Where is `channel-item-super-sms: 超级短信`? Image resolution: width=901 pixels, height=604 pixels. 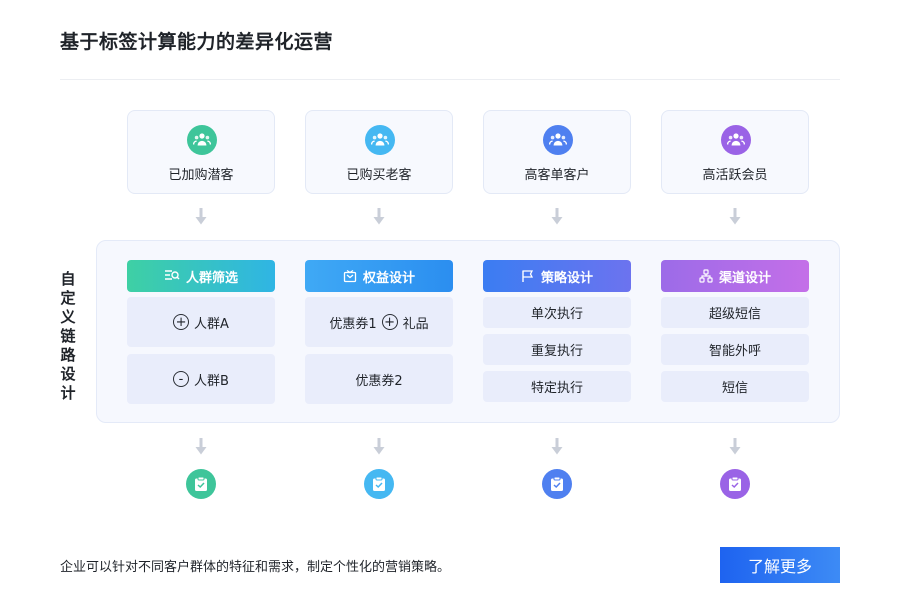 channel-item-super-sms: 超级短信 is located at coordinates (735, 312).